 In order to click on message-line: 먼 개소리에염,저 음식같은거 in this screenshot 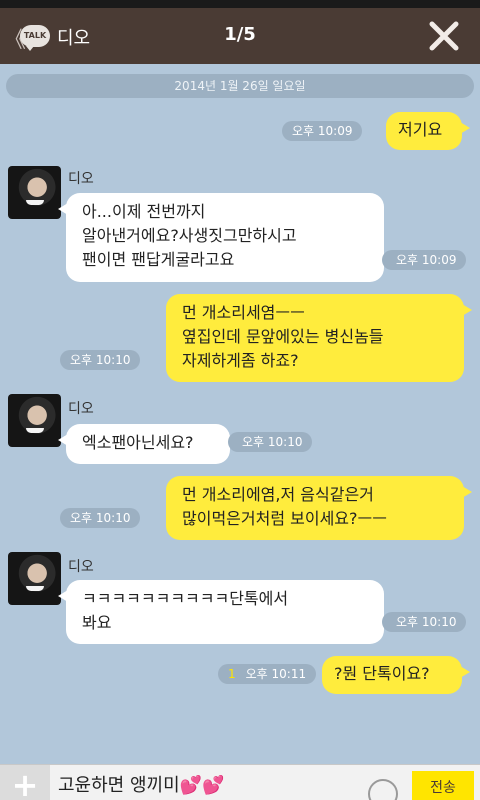, I will do `click(278, 494)`.